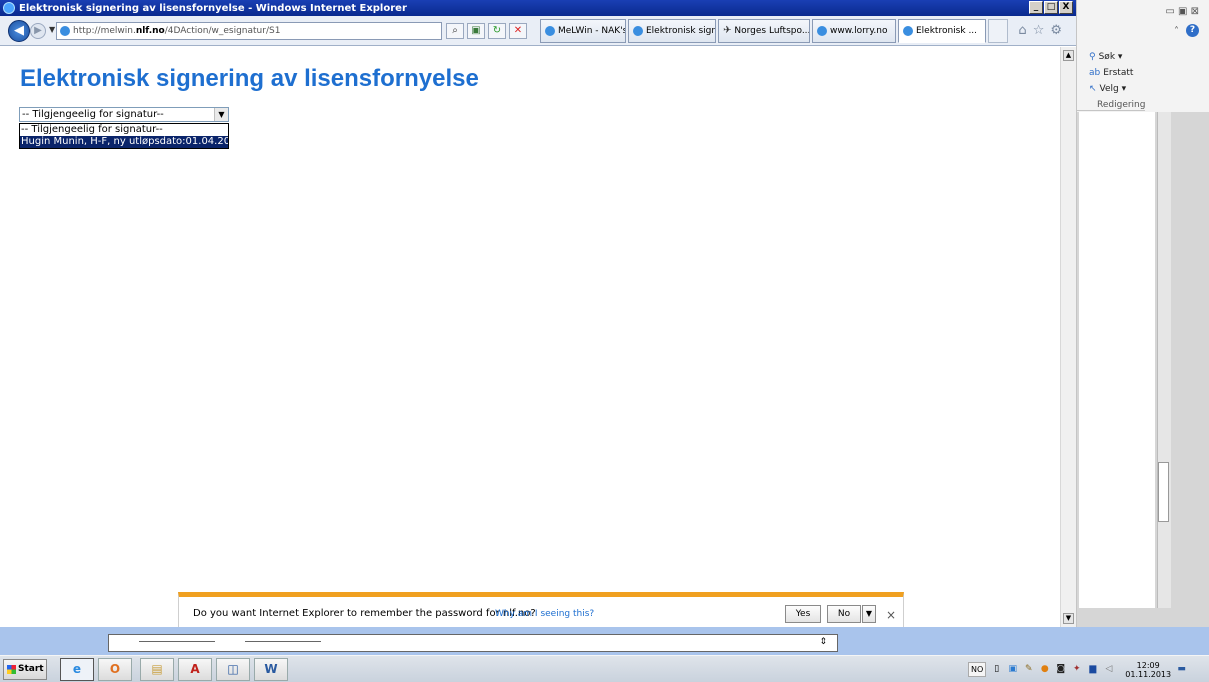  Describe the element at coordinates (1163, 492) in the screenshot. I see `office-scroll-thumb` at that location.